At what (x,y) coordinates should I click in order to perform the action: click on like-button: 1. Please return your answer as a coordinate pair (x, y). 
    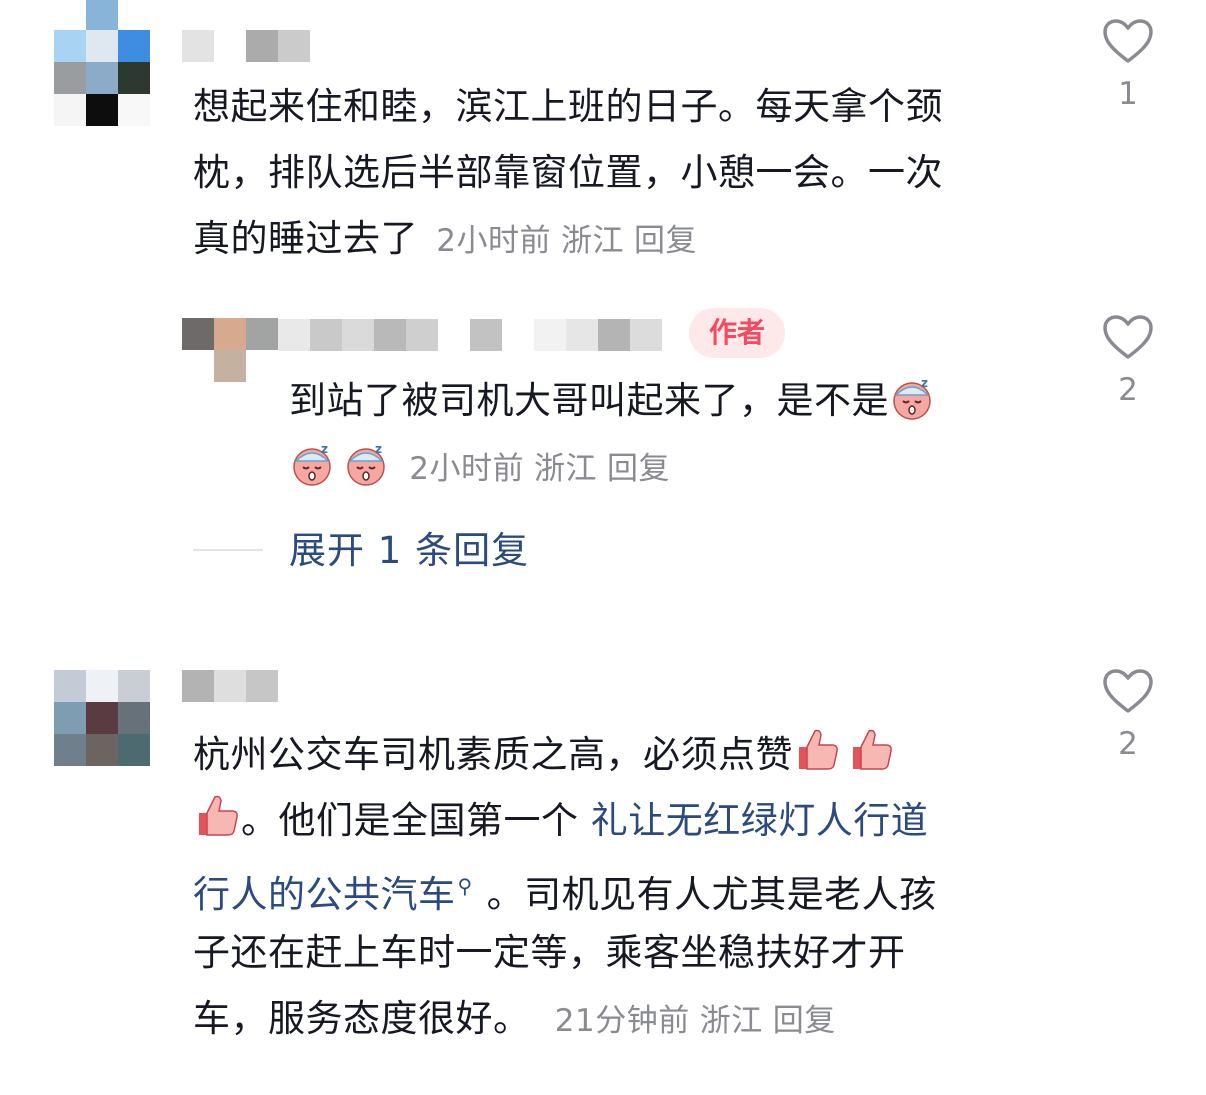
    Looking at the image, I should click on (1128, 65).